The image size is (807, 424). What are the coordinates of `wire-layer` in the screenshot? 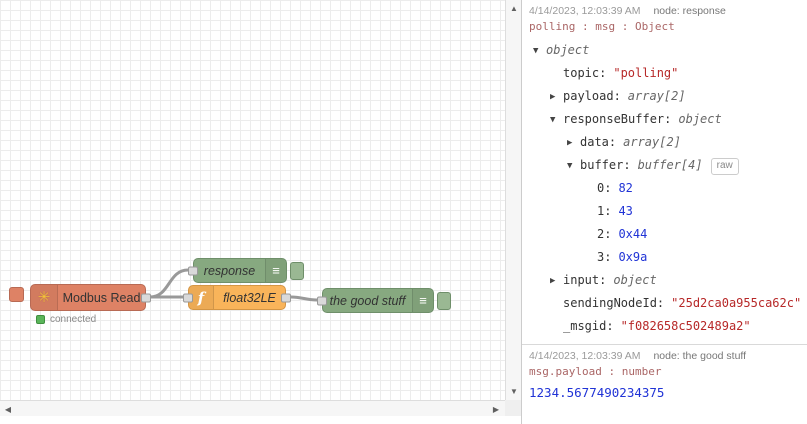 It's located at (233, 285).